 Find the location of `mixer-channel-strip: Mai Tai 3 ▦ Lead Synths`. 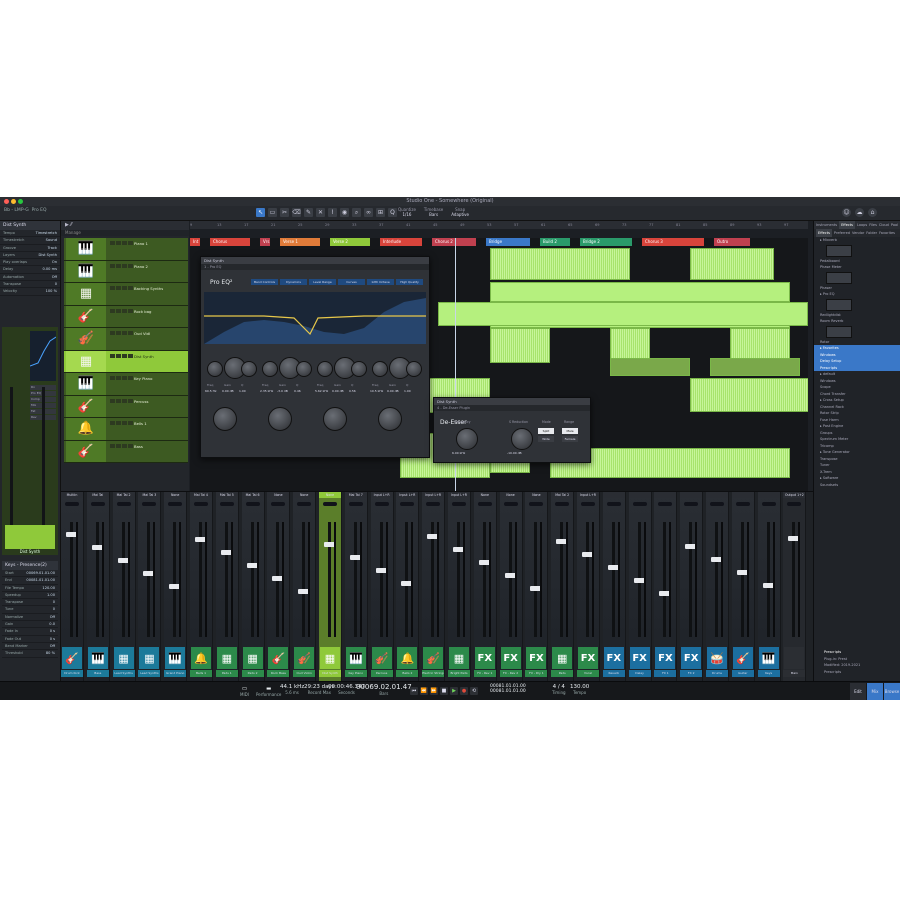

mixer-channel-strip: Mai Tai 3 ▦ Lead Synths is located at coordinates (150, 587).